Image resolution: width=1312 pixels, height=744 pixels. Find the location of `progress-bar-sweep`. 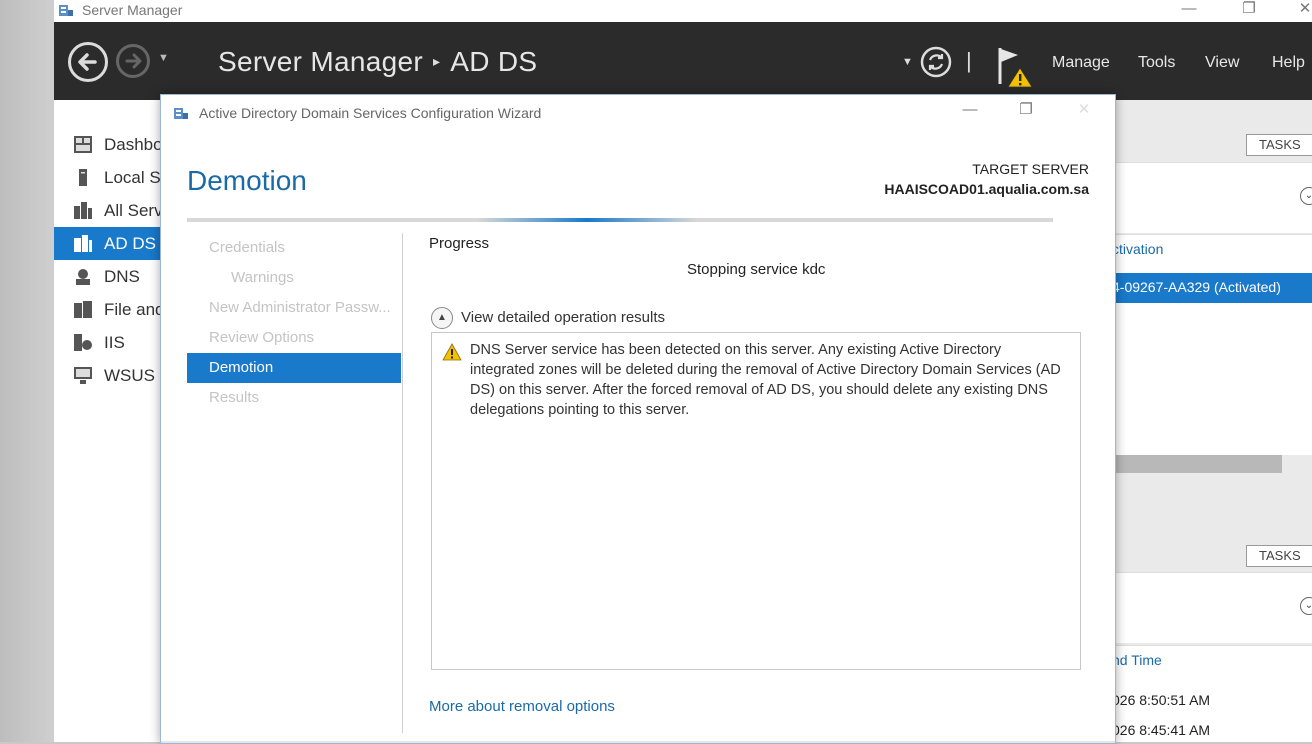

progress-bar-sweep is located at coordinates (587, 220).